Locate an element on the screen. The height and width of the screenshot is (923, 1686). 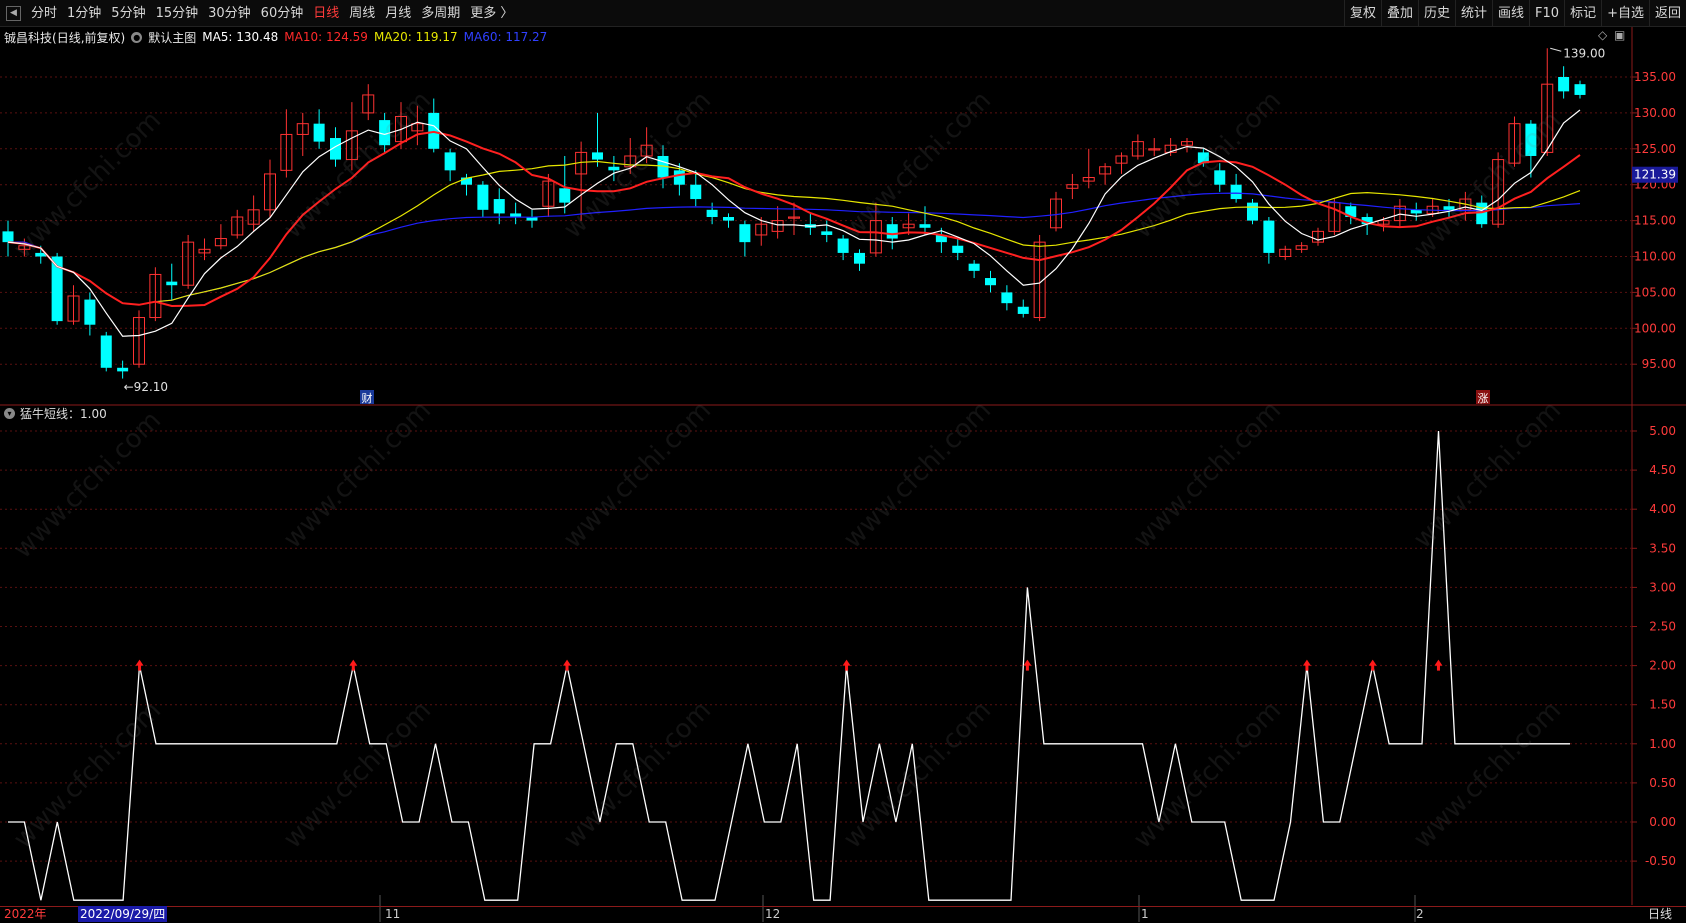
year-label: 2022年 is located at coordinates (25, 914).